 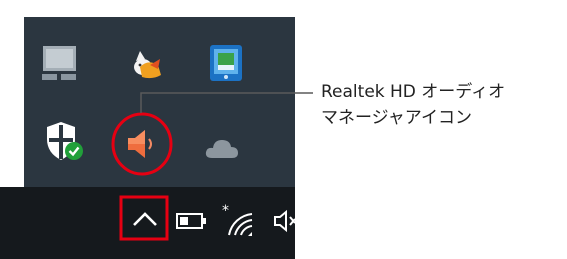 I want to click on caption-line-2: マネージャアイコン, so click(x=396, y=118).